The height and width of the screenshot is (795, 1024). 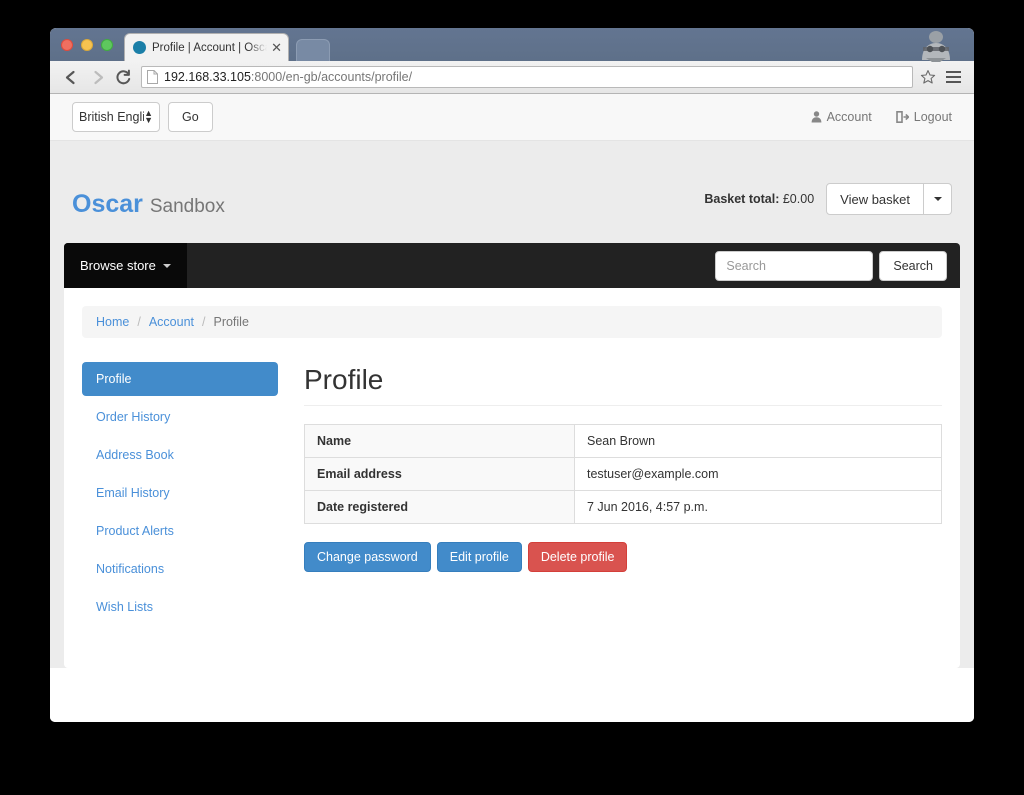 I want to click on url-path: :8000/en-gb/accounts/profile/, so click(x=331, y=77).